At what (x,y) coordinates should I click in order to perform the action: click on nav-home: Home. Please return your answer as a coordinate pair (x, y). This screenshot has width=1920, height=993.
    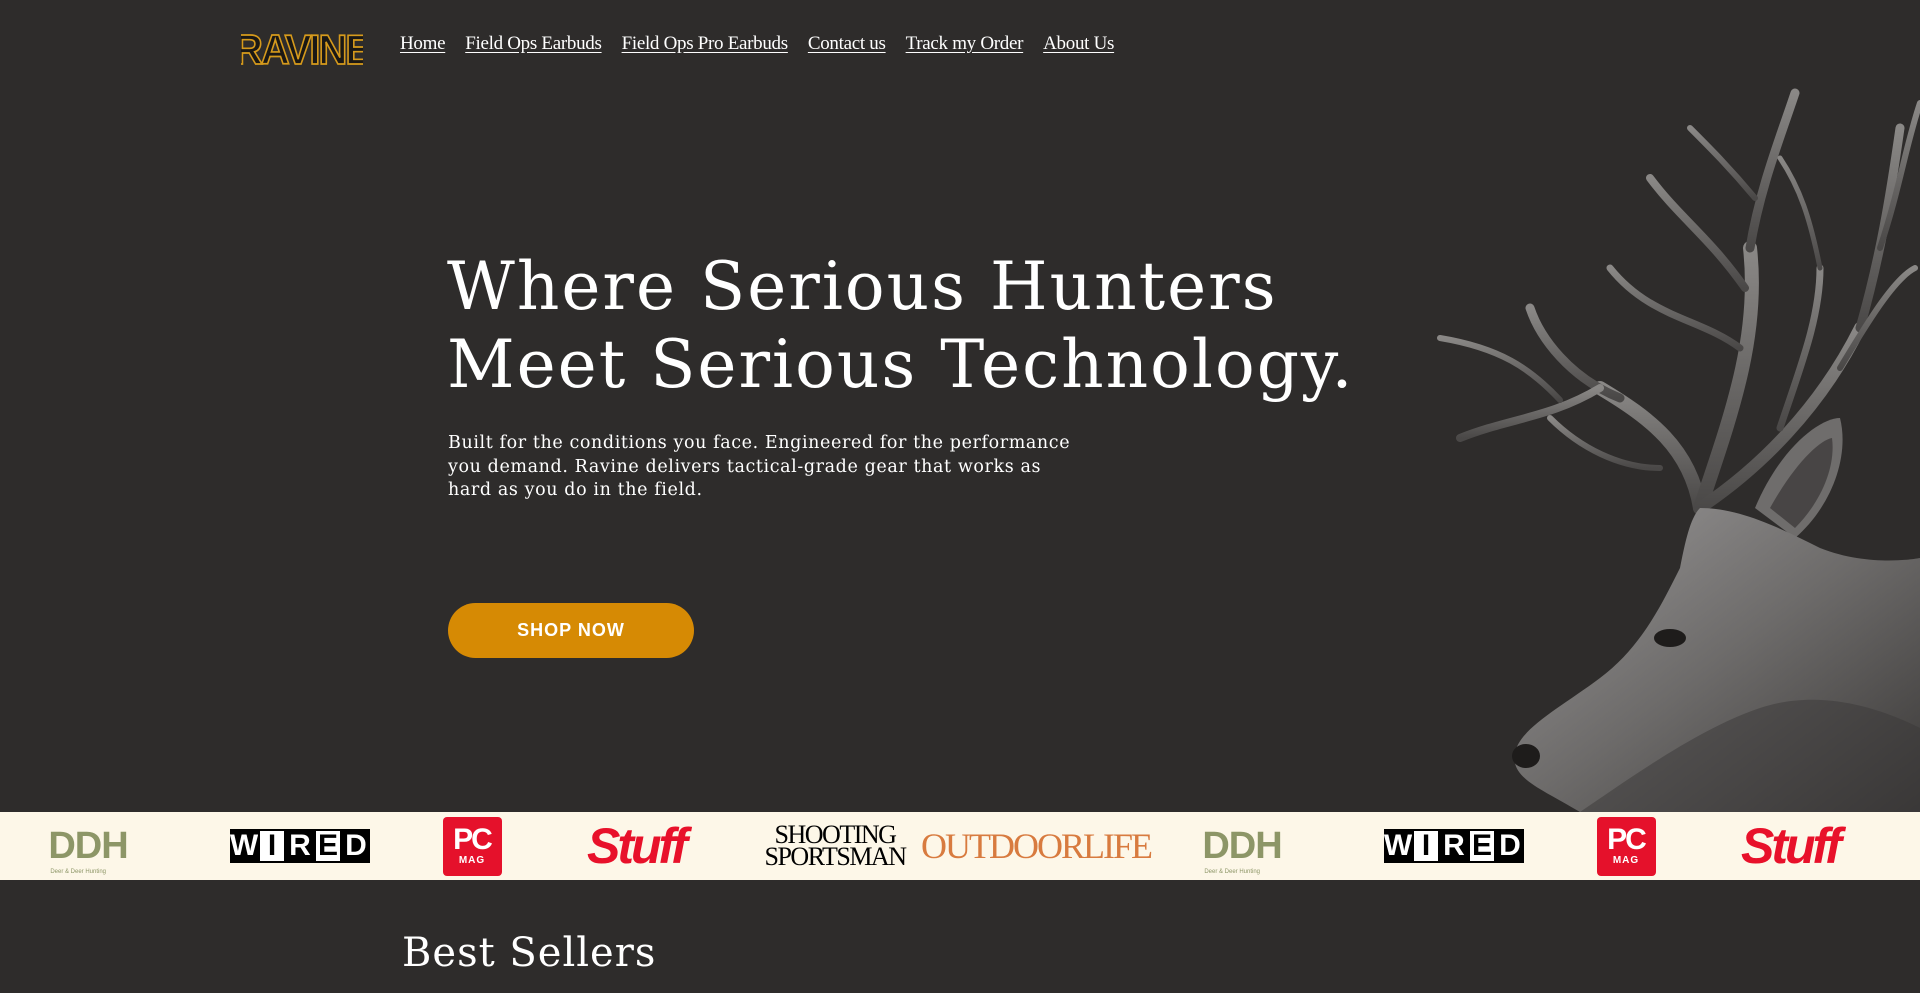
    Looking at the image, I should click on (423, 44).